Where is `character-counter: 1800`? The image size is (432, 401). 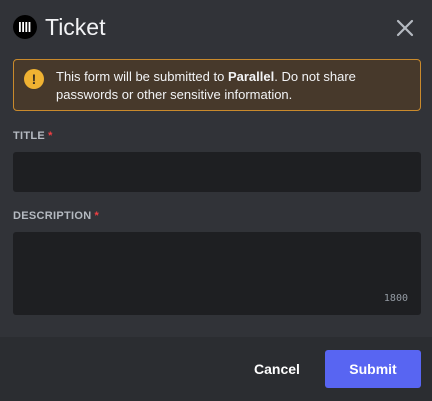
character-counter: 1800 is located at coordinates (395, 298).